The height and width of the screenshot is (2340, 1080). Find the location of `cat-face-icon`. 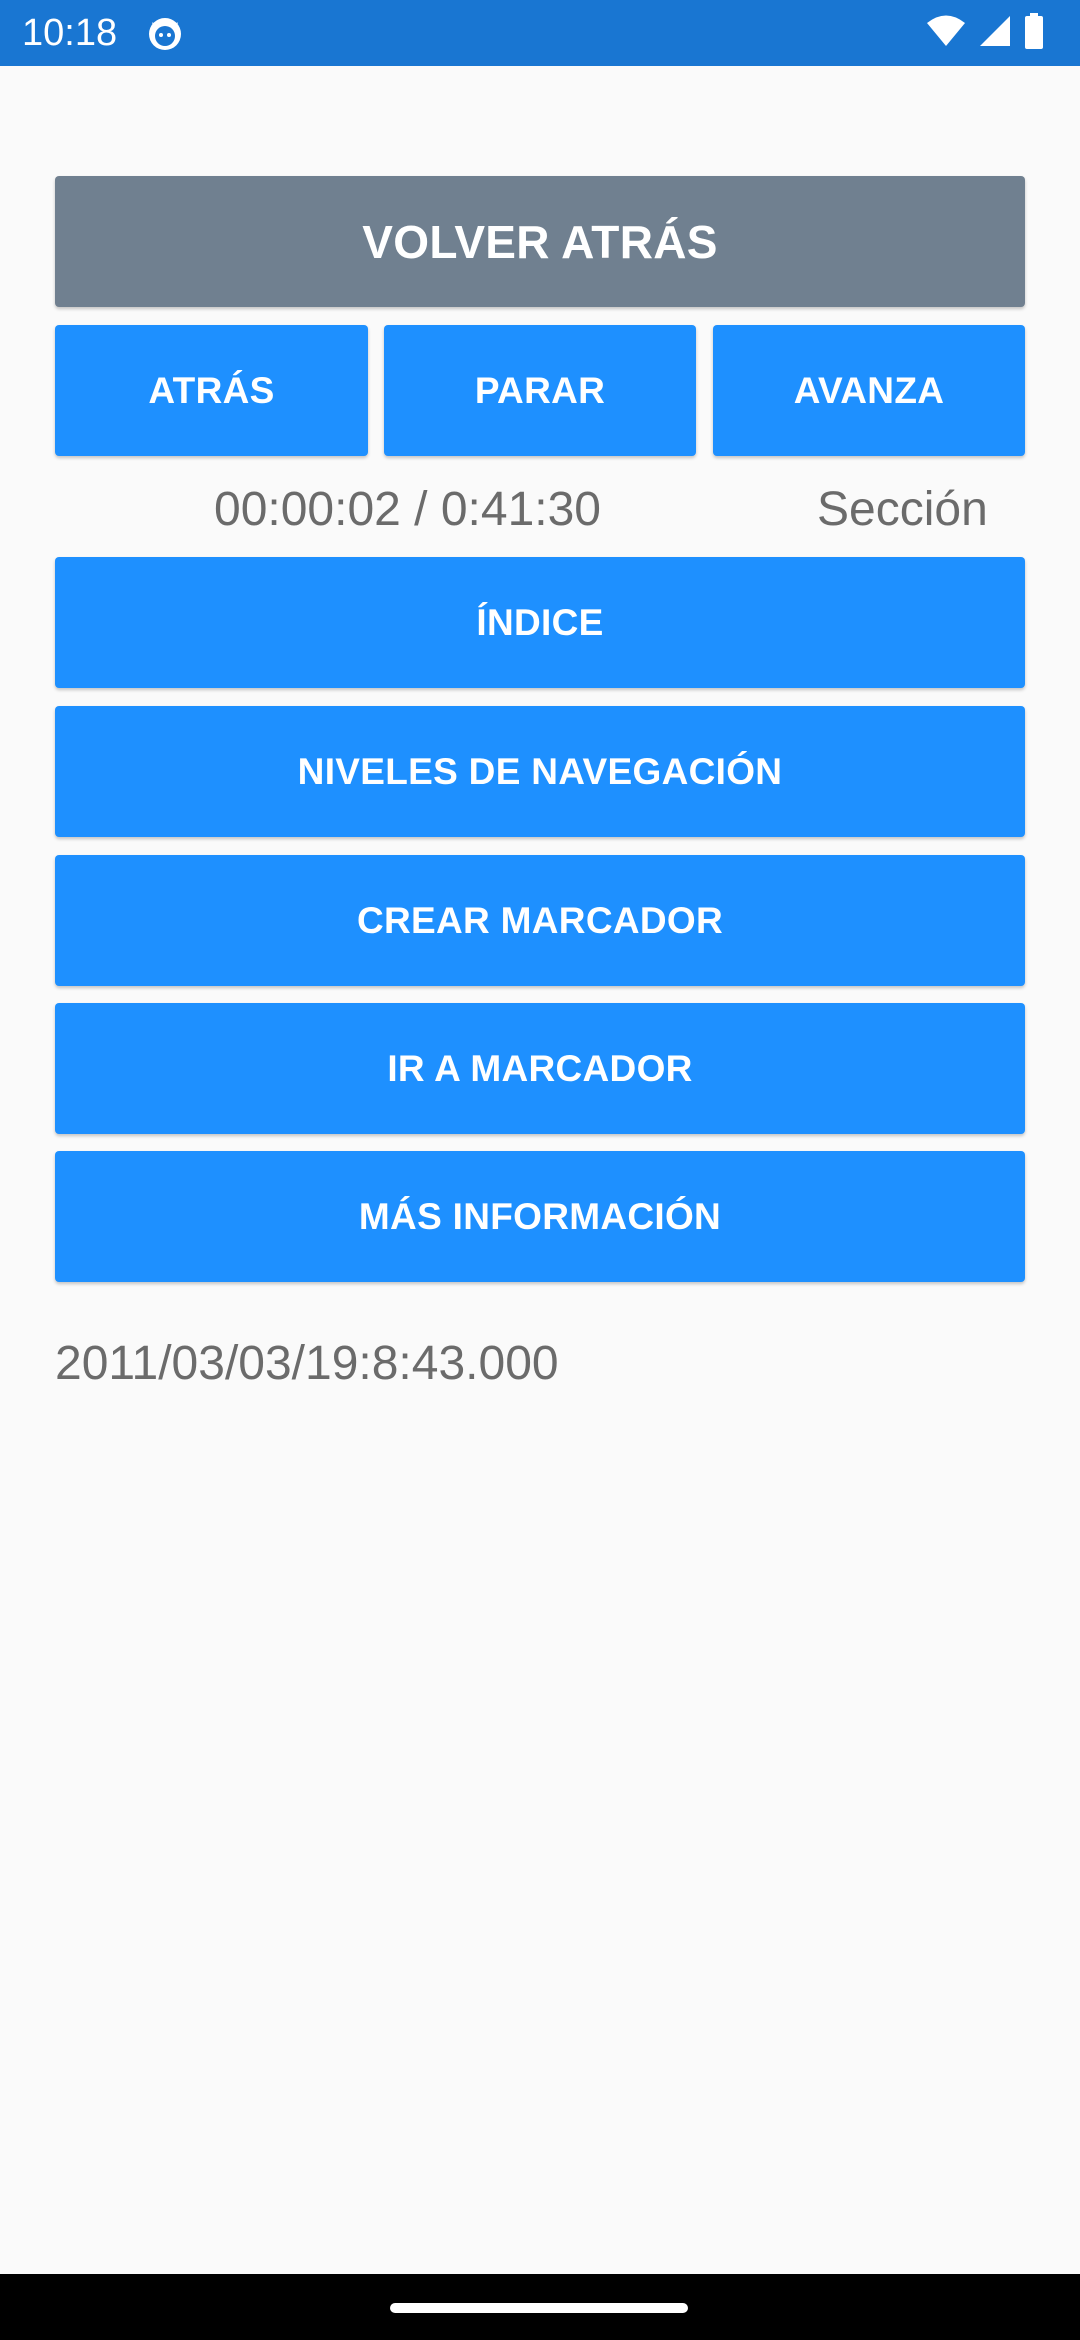

cat-face-icon is located at coordinates (165, 33).